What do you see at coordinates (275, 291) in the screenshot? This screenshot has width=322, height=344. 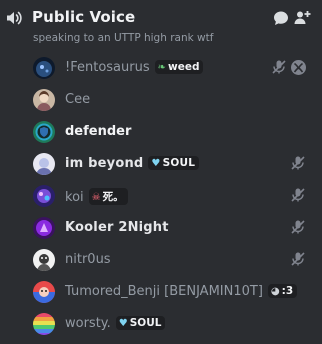 I see `cat-icon: ◕` at bounding box center [275, 291].